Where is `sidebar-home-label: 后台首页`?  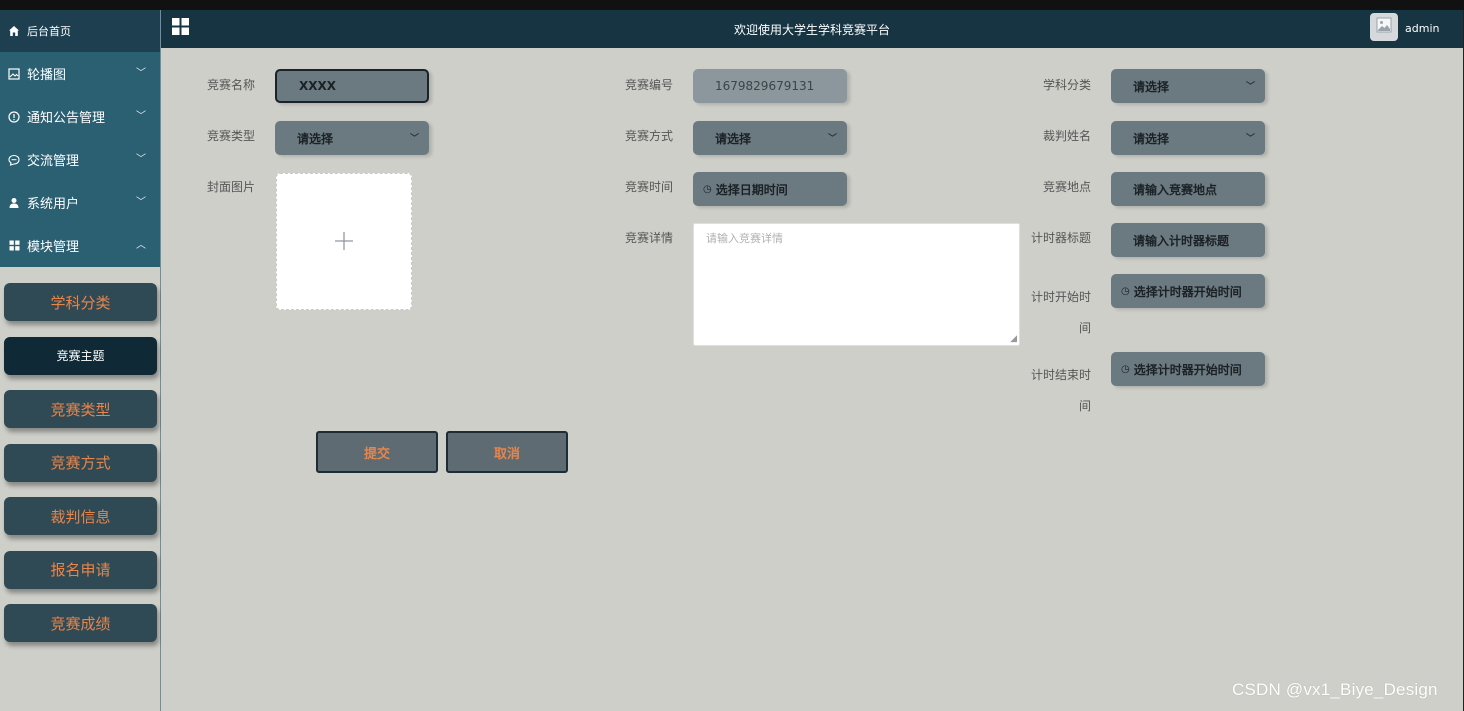
sidebar-home-label: 后台首页 is located at coordinates (49, 31).